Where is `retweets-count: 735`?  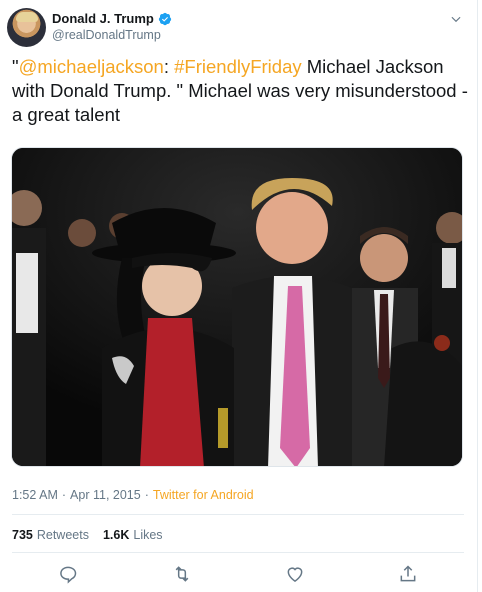 retweets-count: 735 is located at coordinates (22, 535).